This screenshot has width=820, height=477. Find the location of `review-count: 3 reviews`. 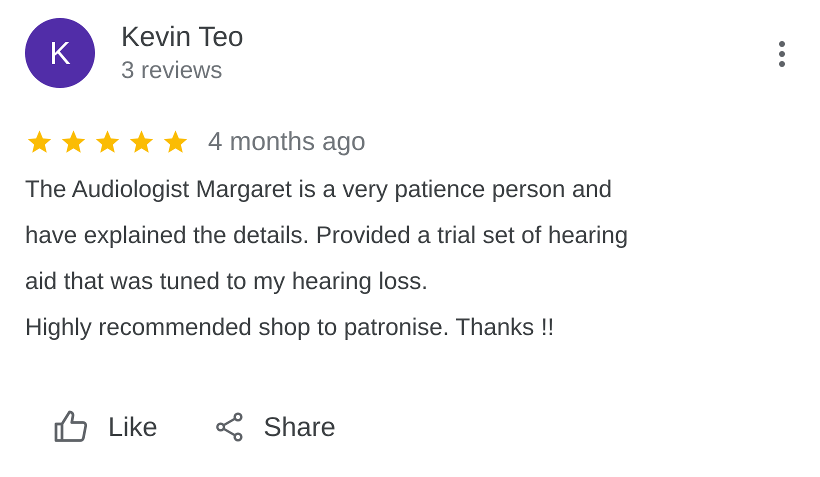

review-count: 3 reviews is located at coordinates (172, 71).